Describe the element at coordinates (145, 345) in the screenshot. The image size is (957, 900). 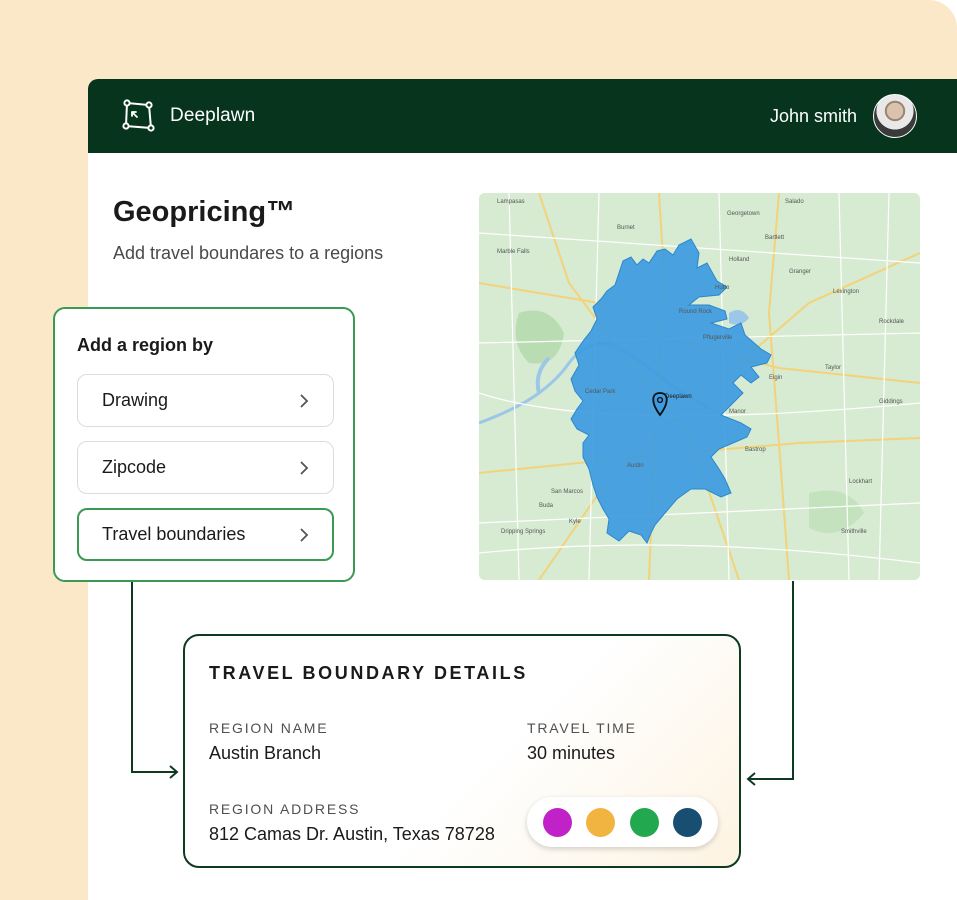
I see `add-region-title: Add a region by` at that location.